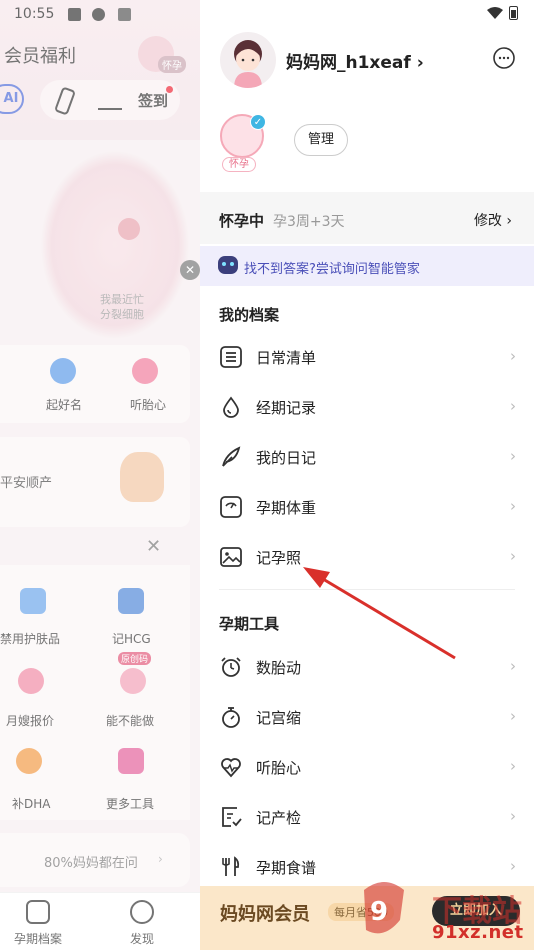 The width and height of the screenshot is (534, 950). Describe the element at coordinates (367, 717) in the screenshot. I see `menu-item-contractions: 记宫缩 ›` at that location.